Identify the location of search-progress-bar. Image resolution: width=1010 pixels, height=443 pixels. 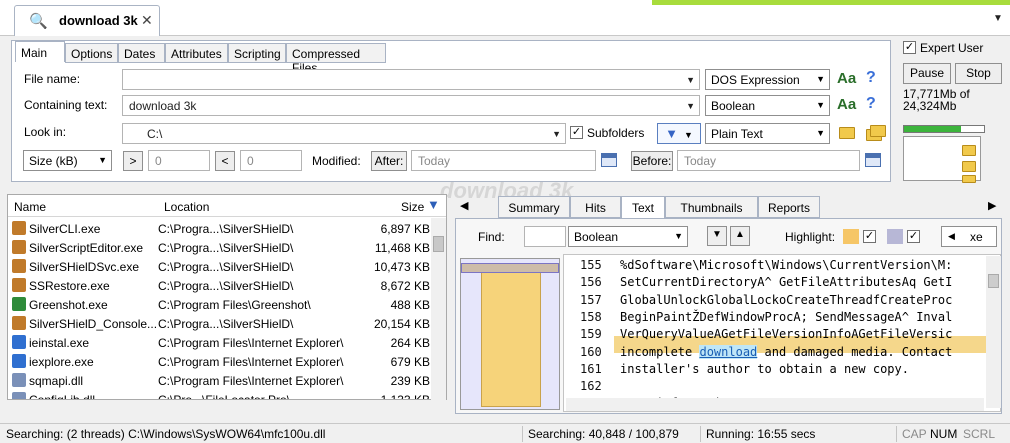
(944, 129).